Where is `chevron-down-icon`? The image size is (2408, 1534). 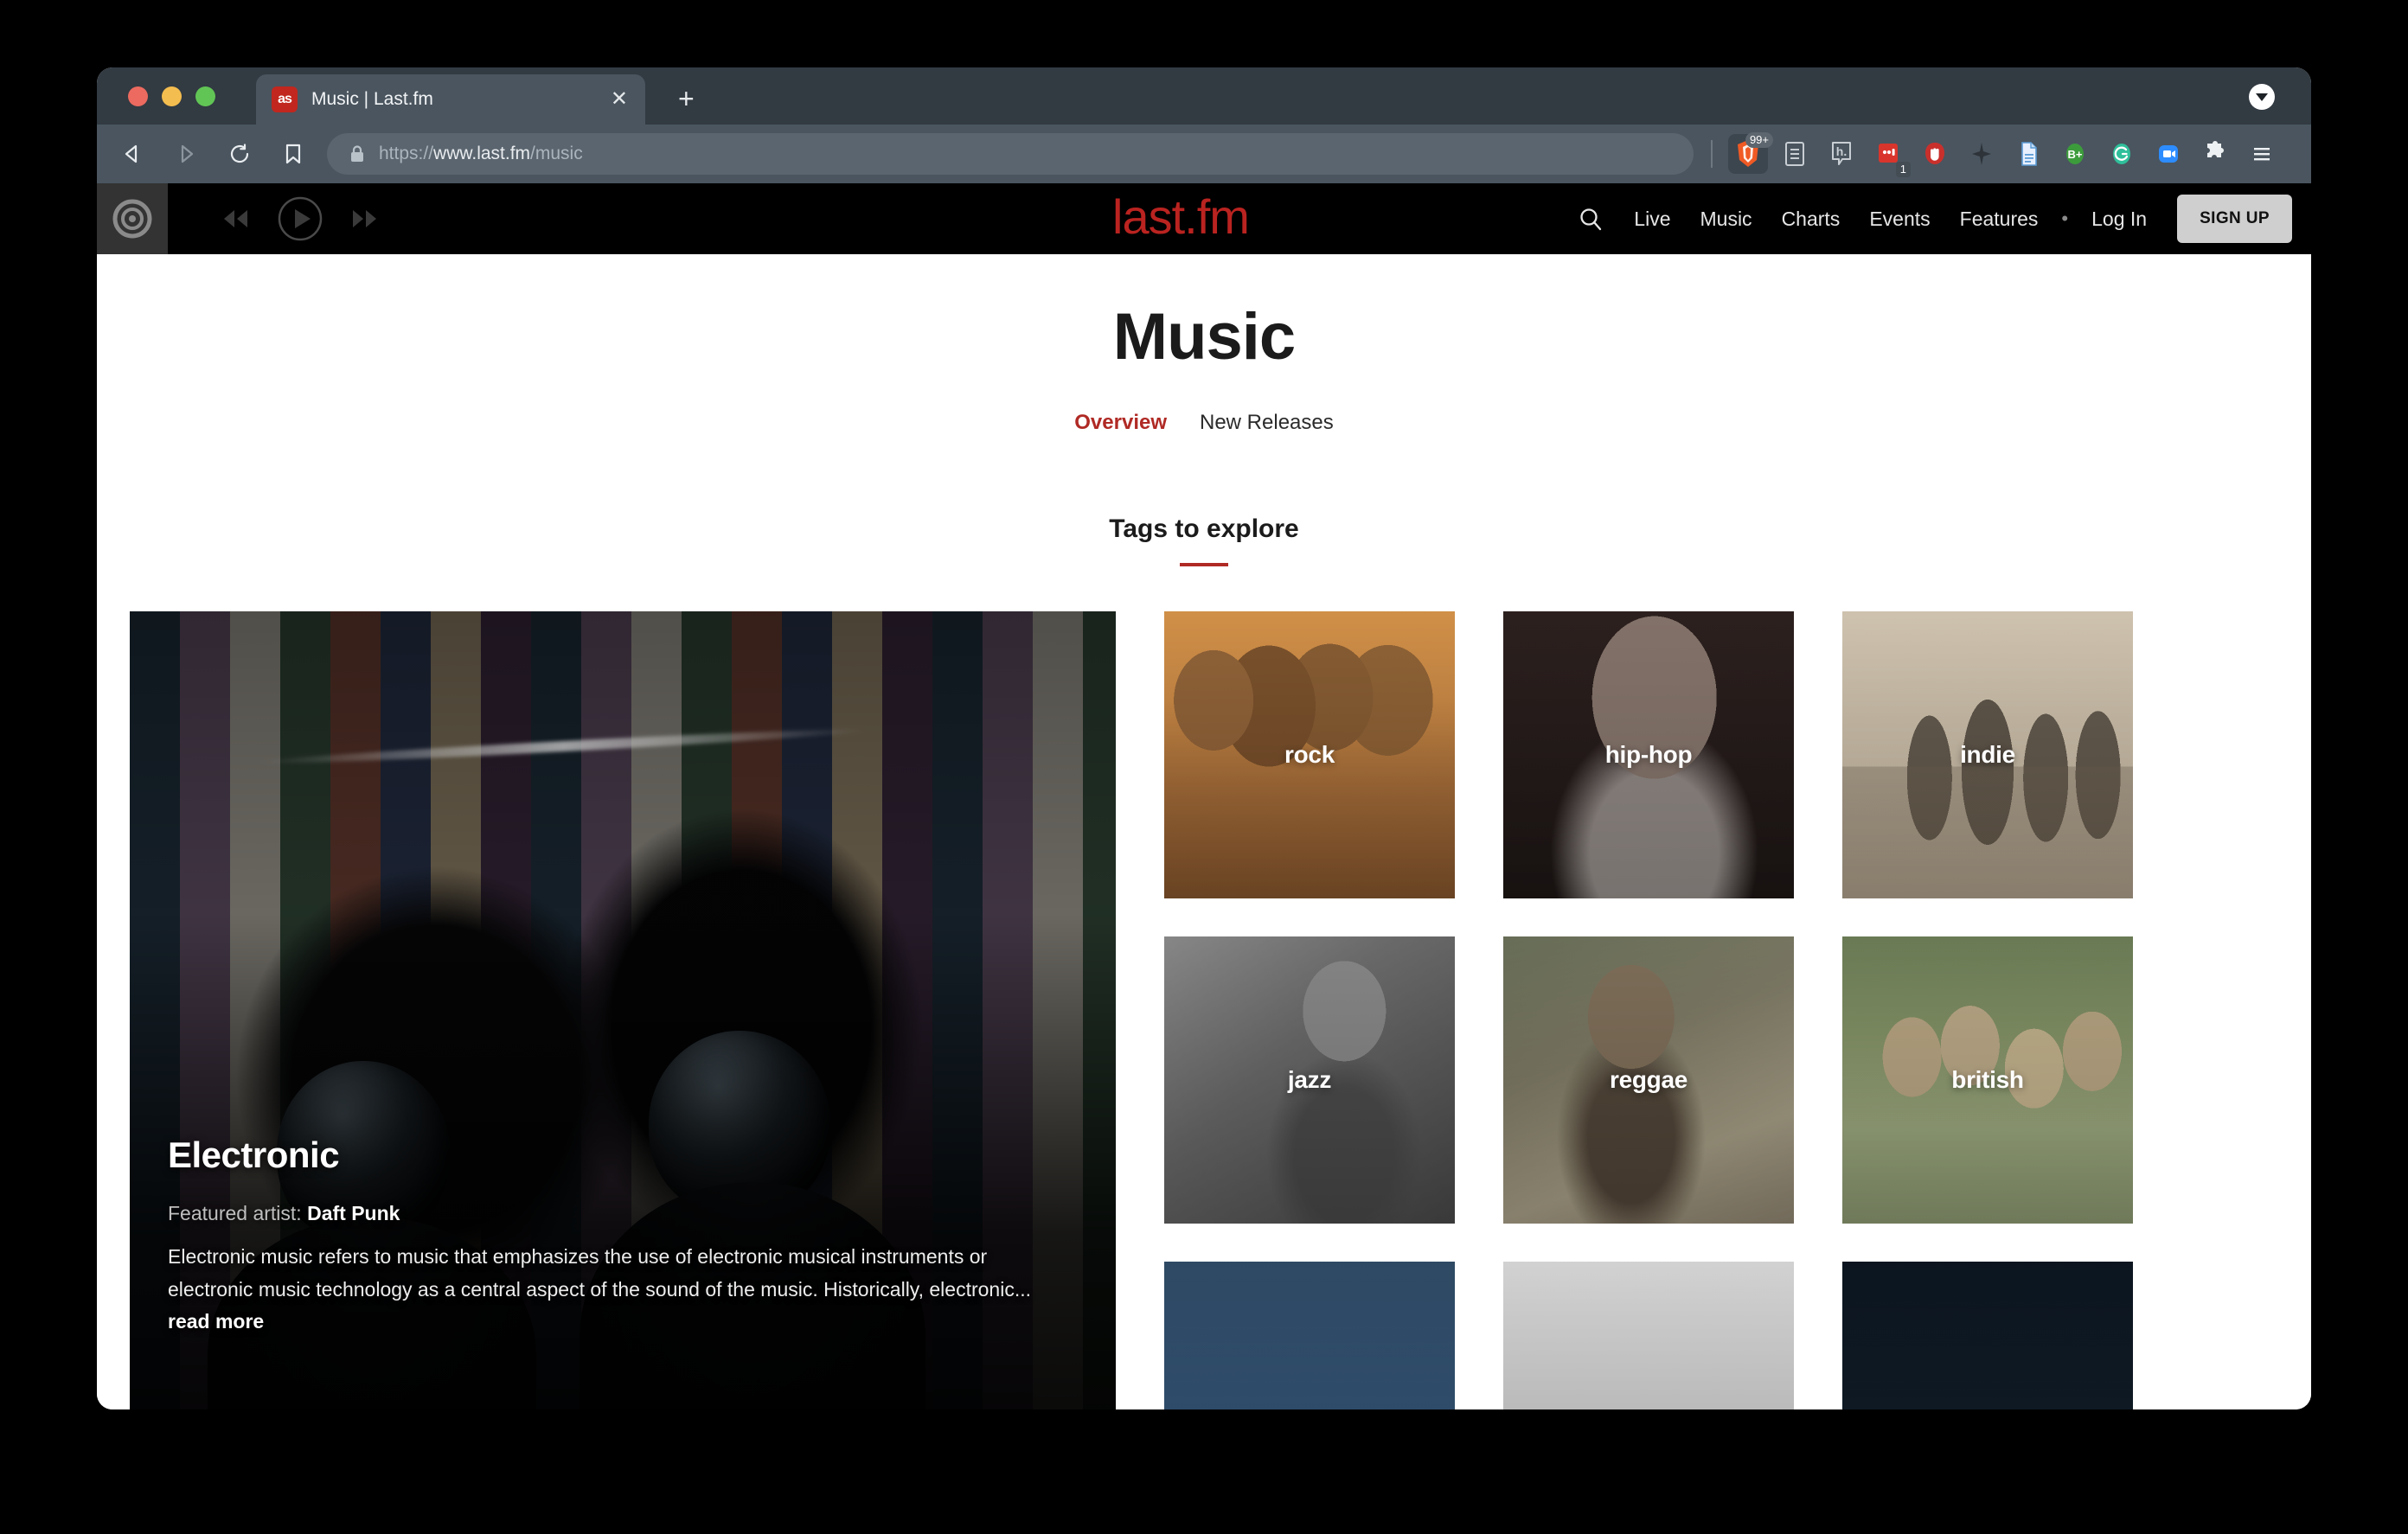
chevron-down-icon is located at coordinates (2262, 97).